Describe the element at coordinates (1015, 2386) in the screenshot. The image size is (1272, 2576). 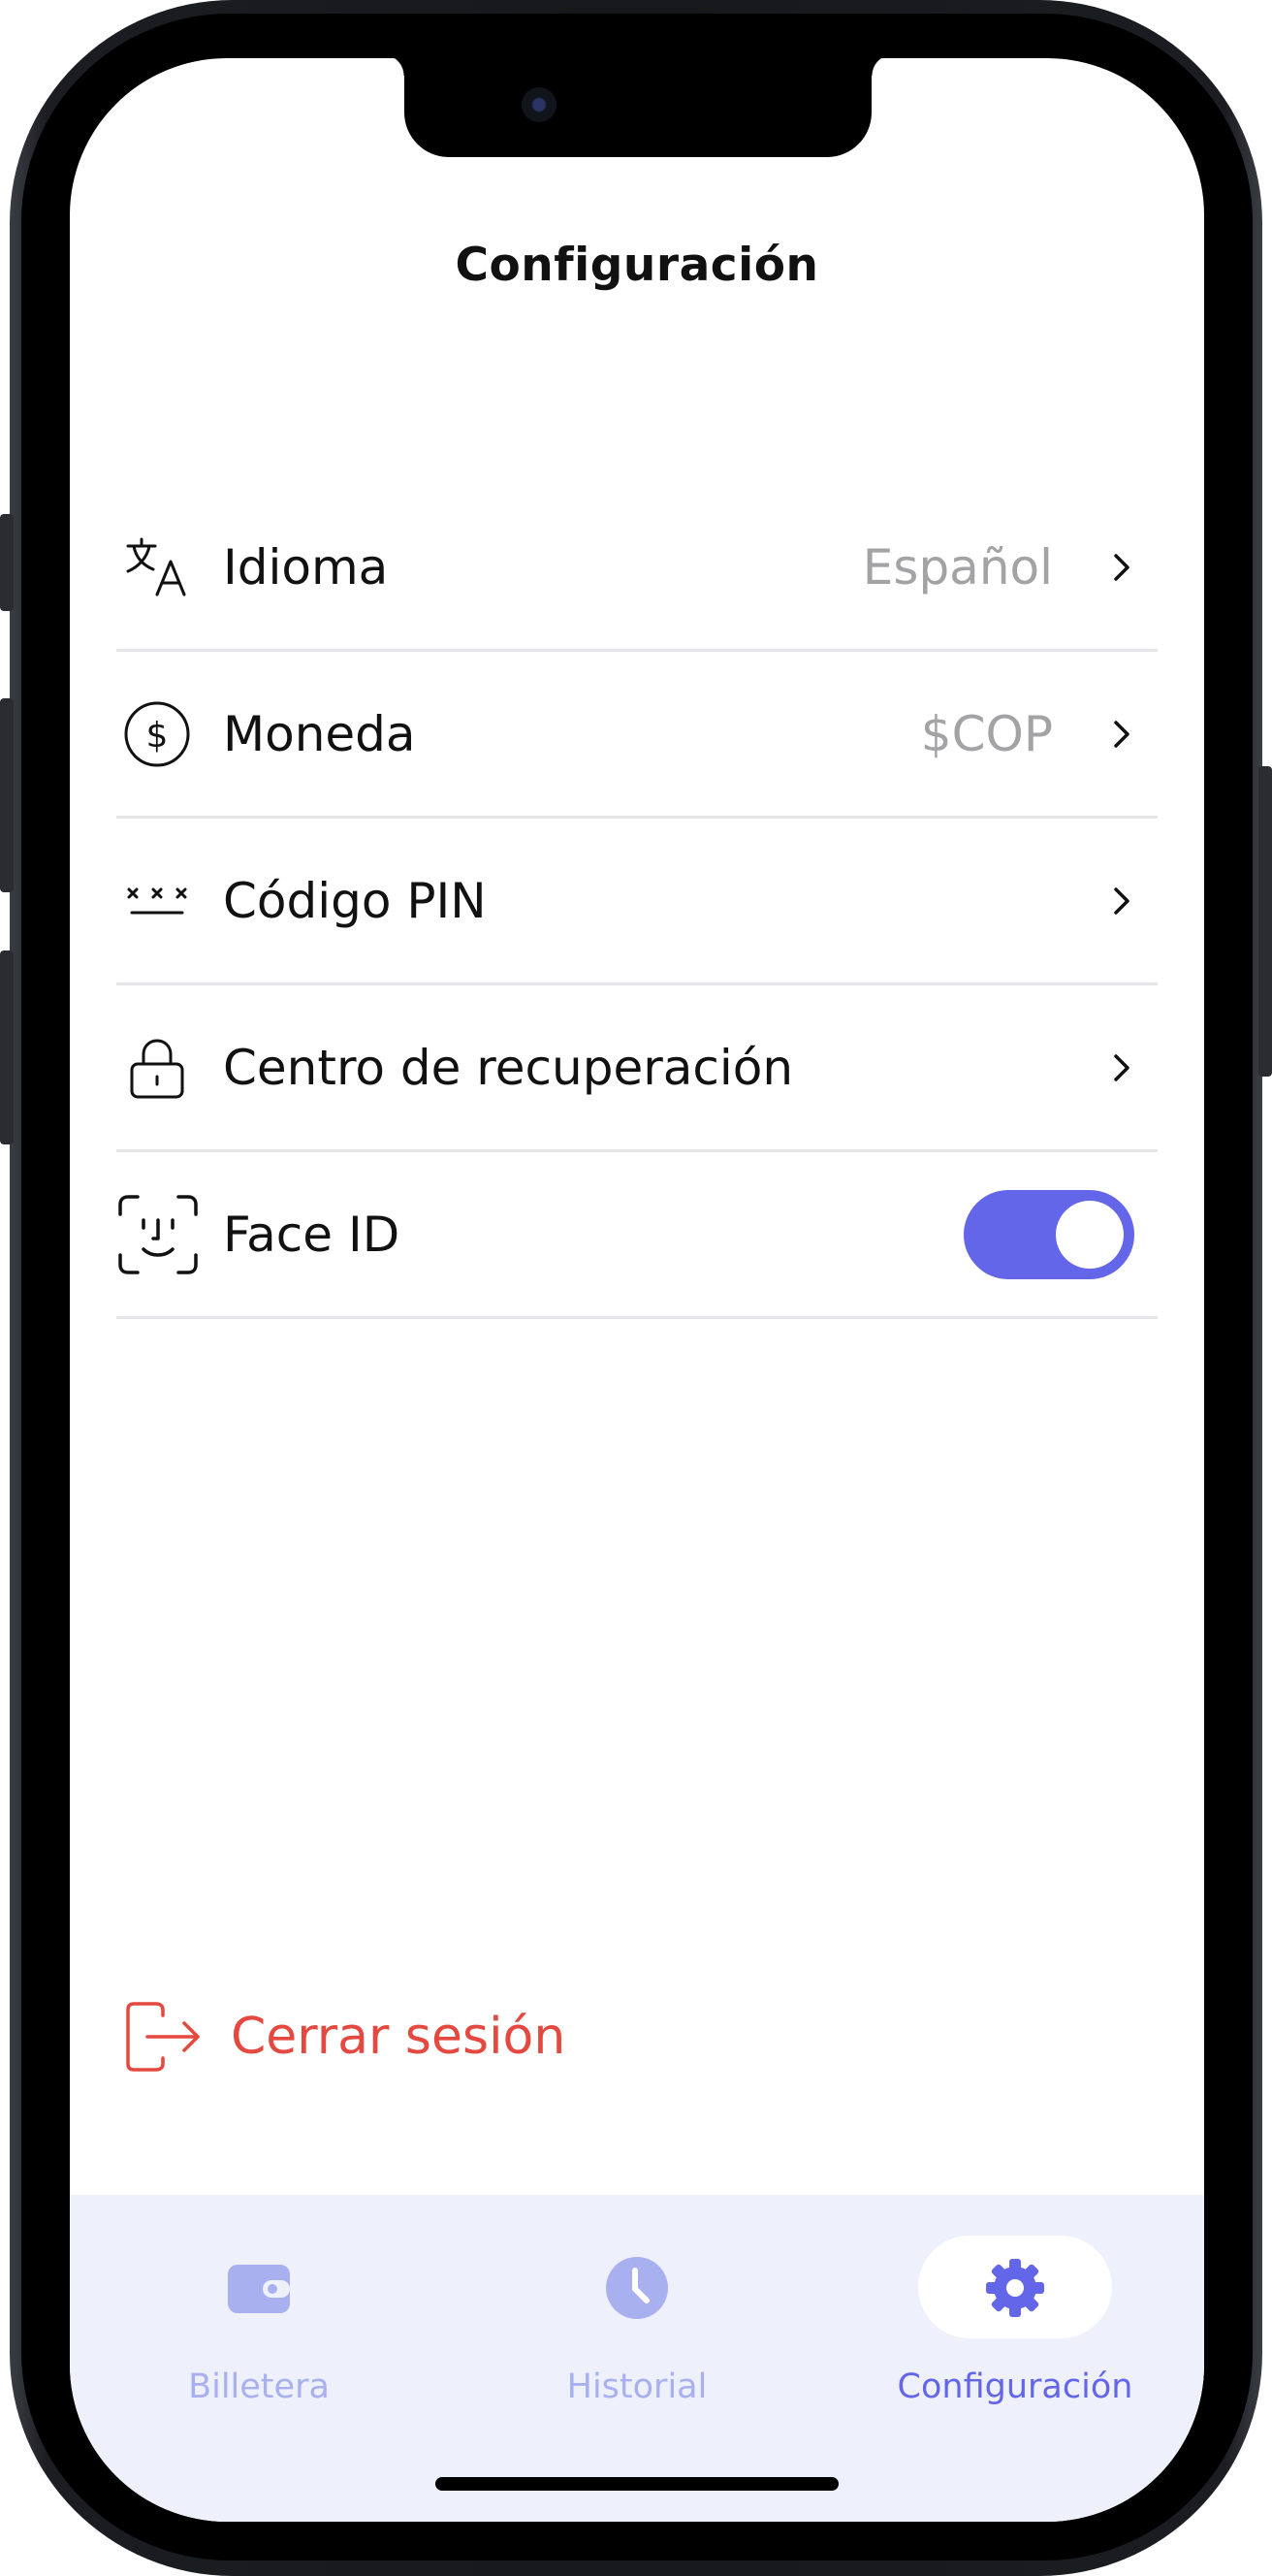
I see `tab-label: Configuración` at that location.